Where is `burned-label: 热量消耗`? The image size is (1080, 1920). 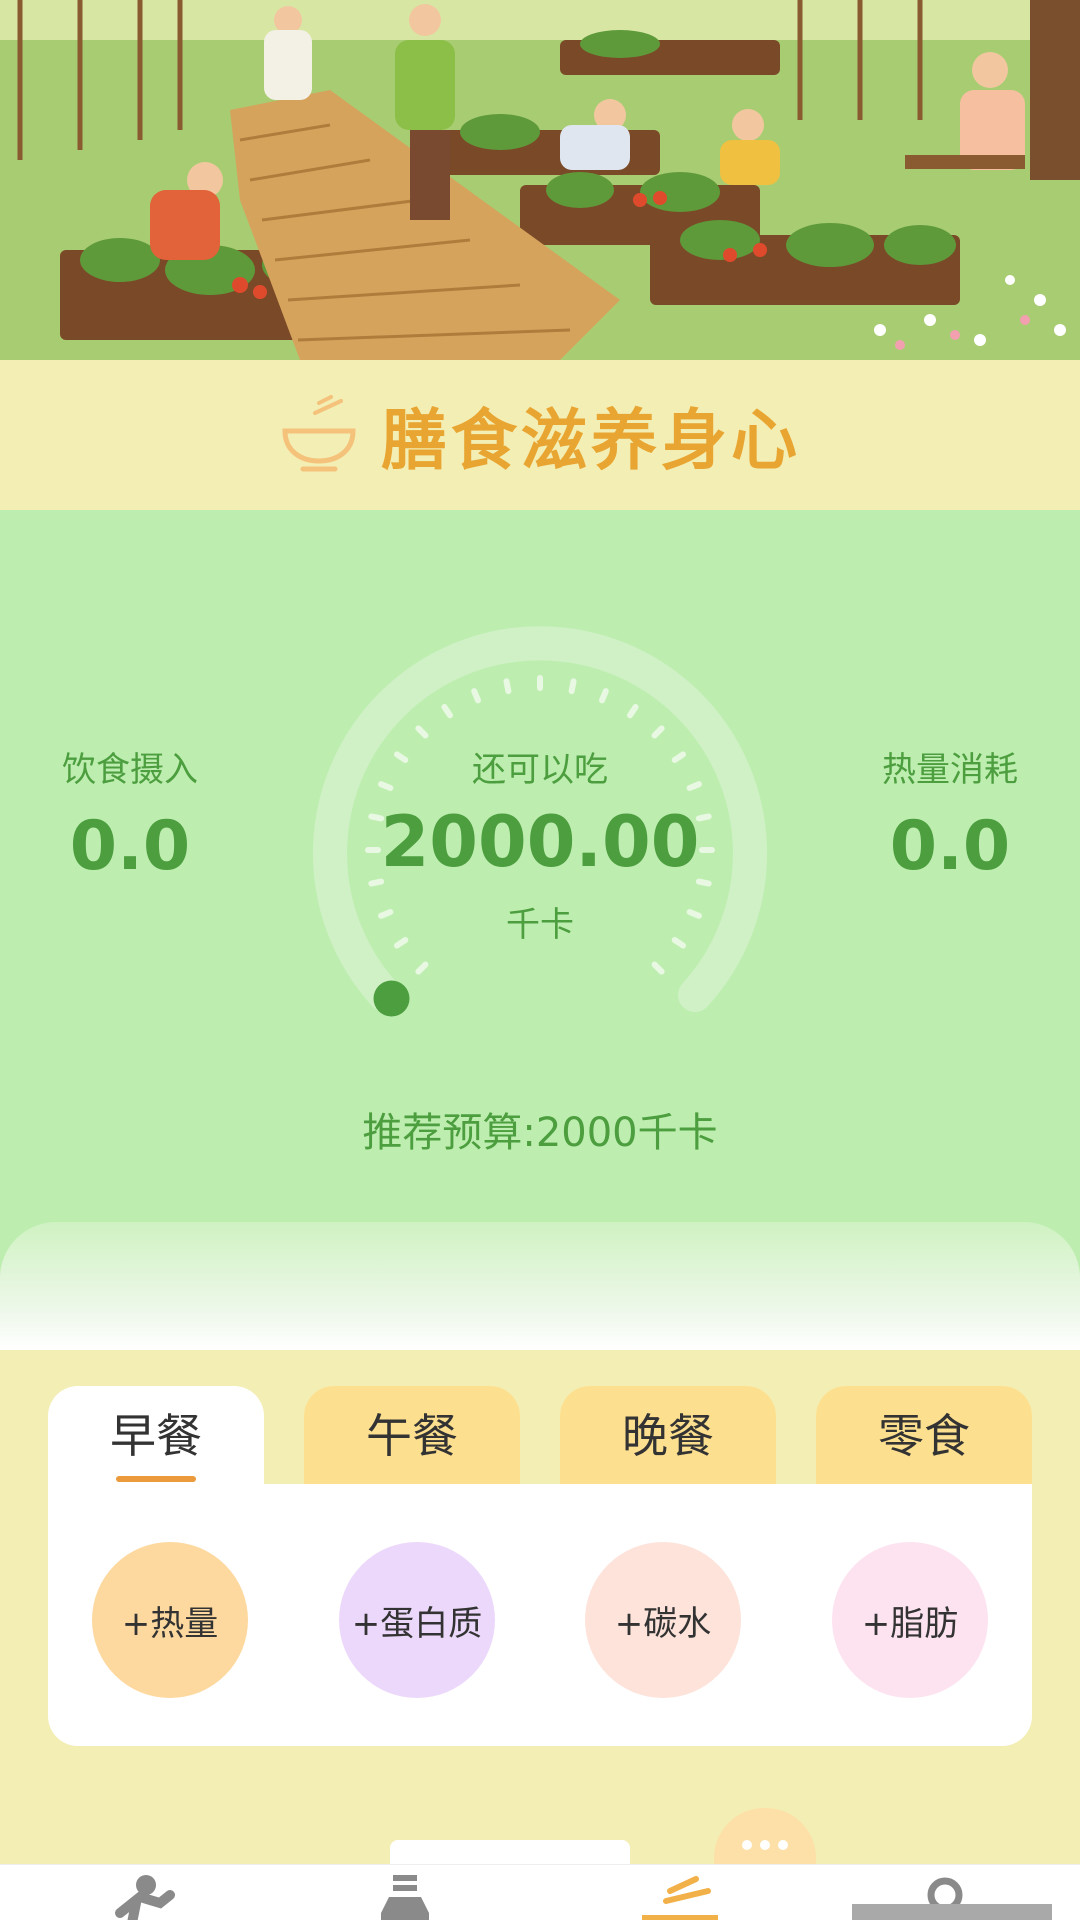 burned-label: 热量消耗 is located at coordinates (950, 770).